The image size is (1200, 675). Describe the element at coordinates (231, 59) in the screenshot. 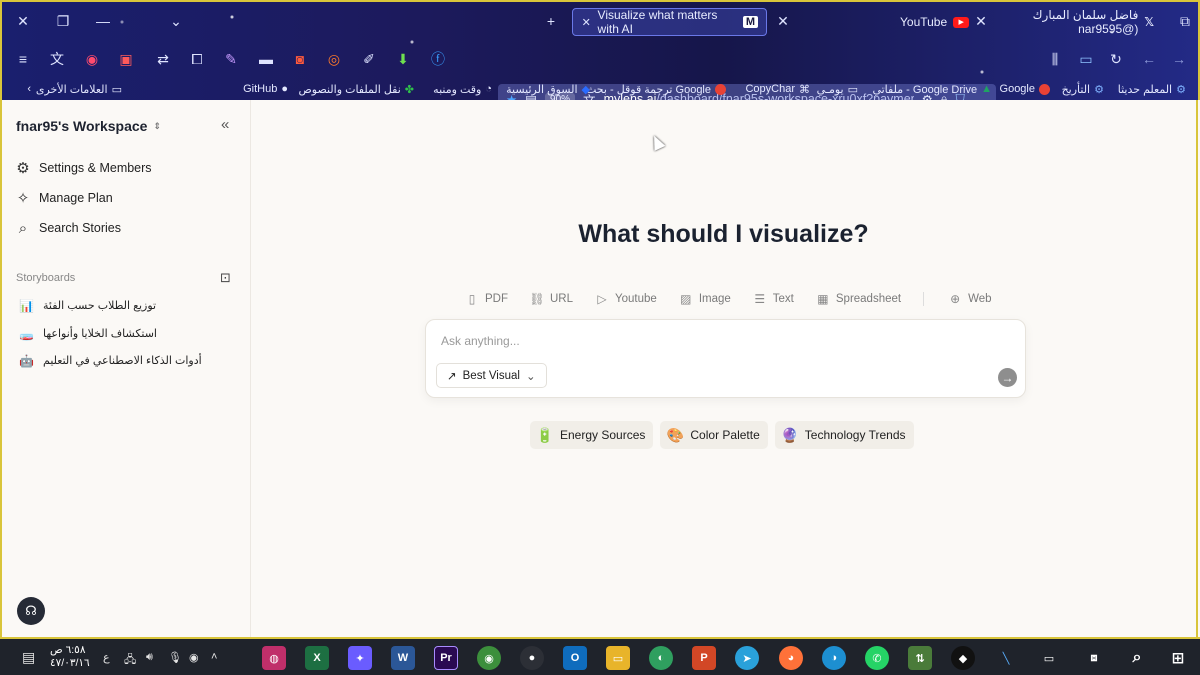

I see `feather-extension-icon: ✎` at that location.